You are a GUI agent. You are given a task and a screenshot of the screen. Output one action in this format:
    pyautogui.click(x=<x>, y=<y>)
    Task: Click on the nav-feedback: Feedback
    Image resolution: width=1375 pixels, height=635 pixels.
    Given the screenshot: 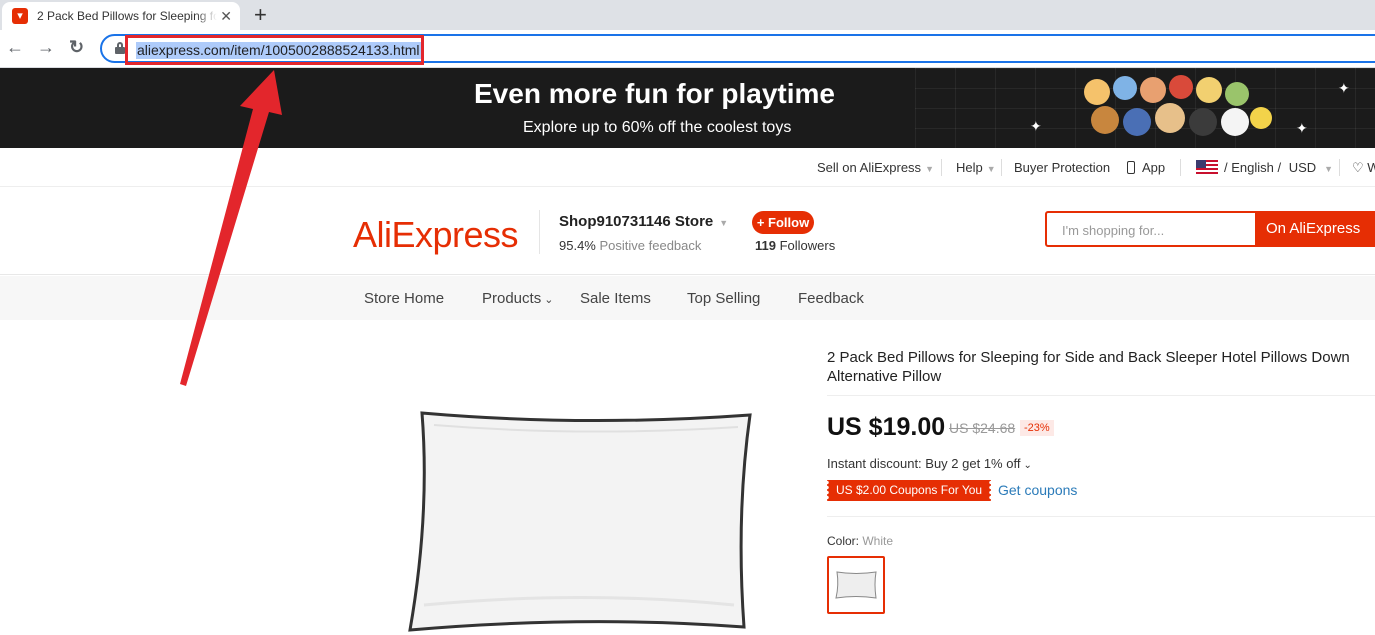 What is the action you would take?
    pyautogui.click(x=831, y=298)
    